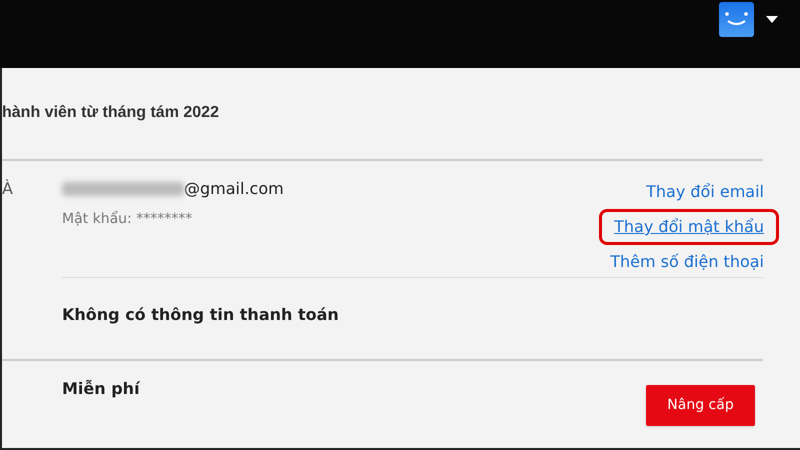 The height and width of the screenshot is (450, 800). What do you see at coordinates (689, 227) in the screenshot?
I see `account-link: Thay đổi mật khẩu` at bounding box center [689, 227].